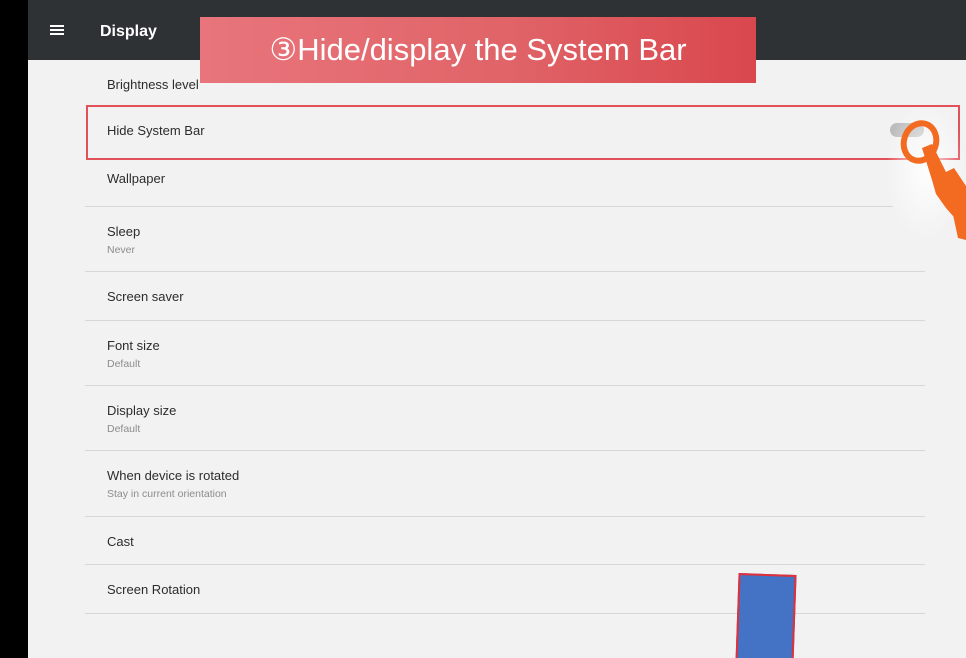  Describe the element at coordinates (133, 345) in the screenshot. I see `setting-title: Font size` at that location.